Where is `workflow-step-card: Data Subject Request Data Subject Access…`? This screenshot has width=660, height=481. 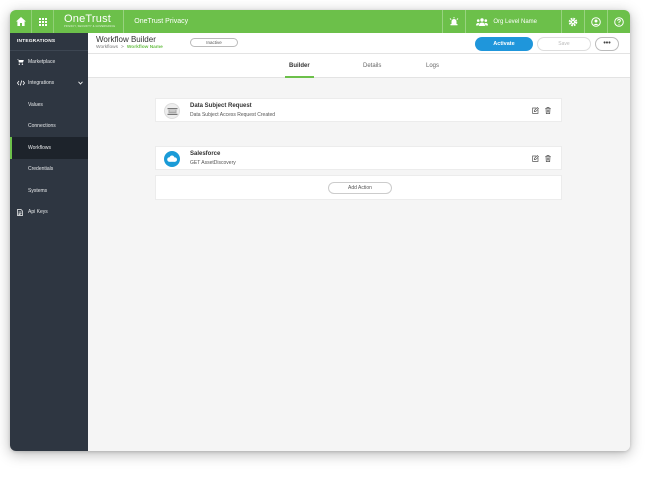 workflow-step-card: Data Subject Request Data Subject Access… is located at coordinates (358, 110).